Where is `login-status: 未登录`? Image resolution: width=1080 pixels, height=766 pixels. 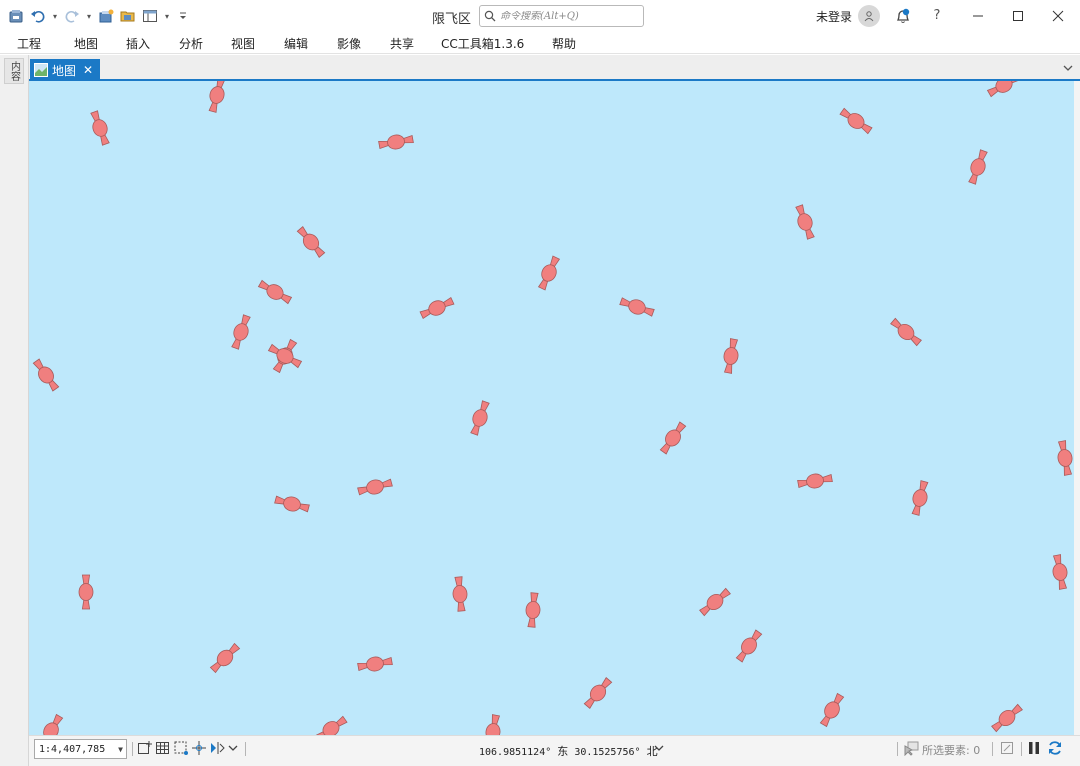
login-status: 未登录 is located at coordinates (834, 16).